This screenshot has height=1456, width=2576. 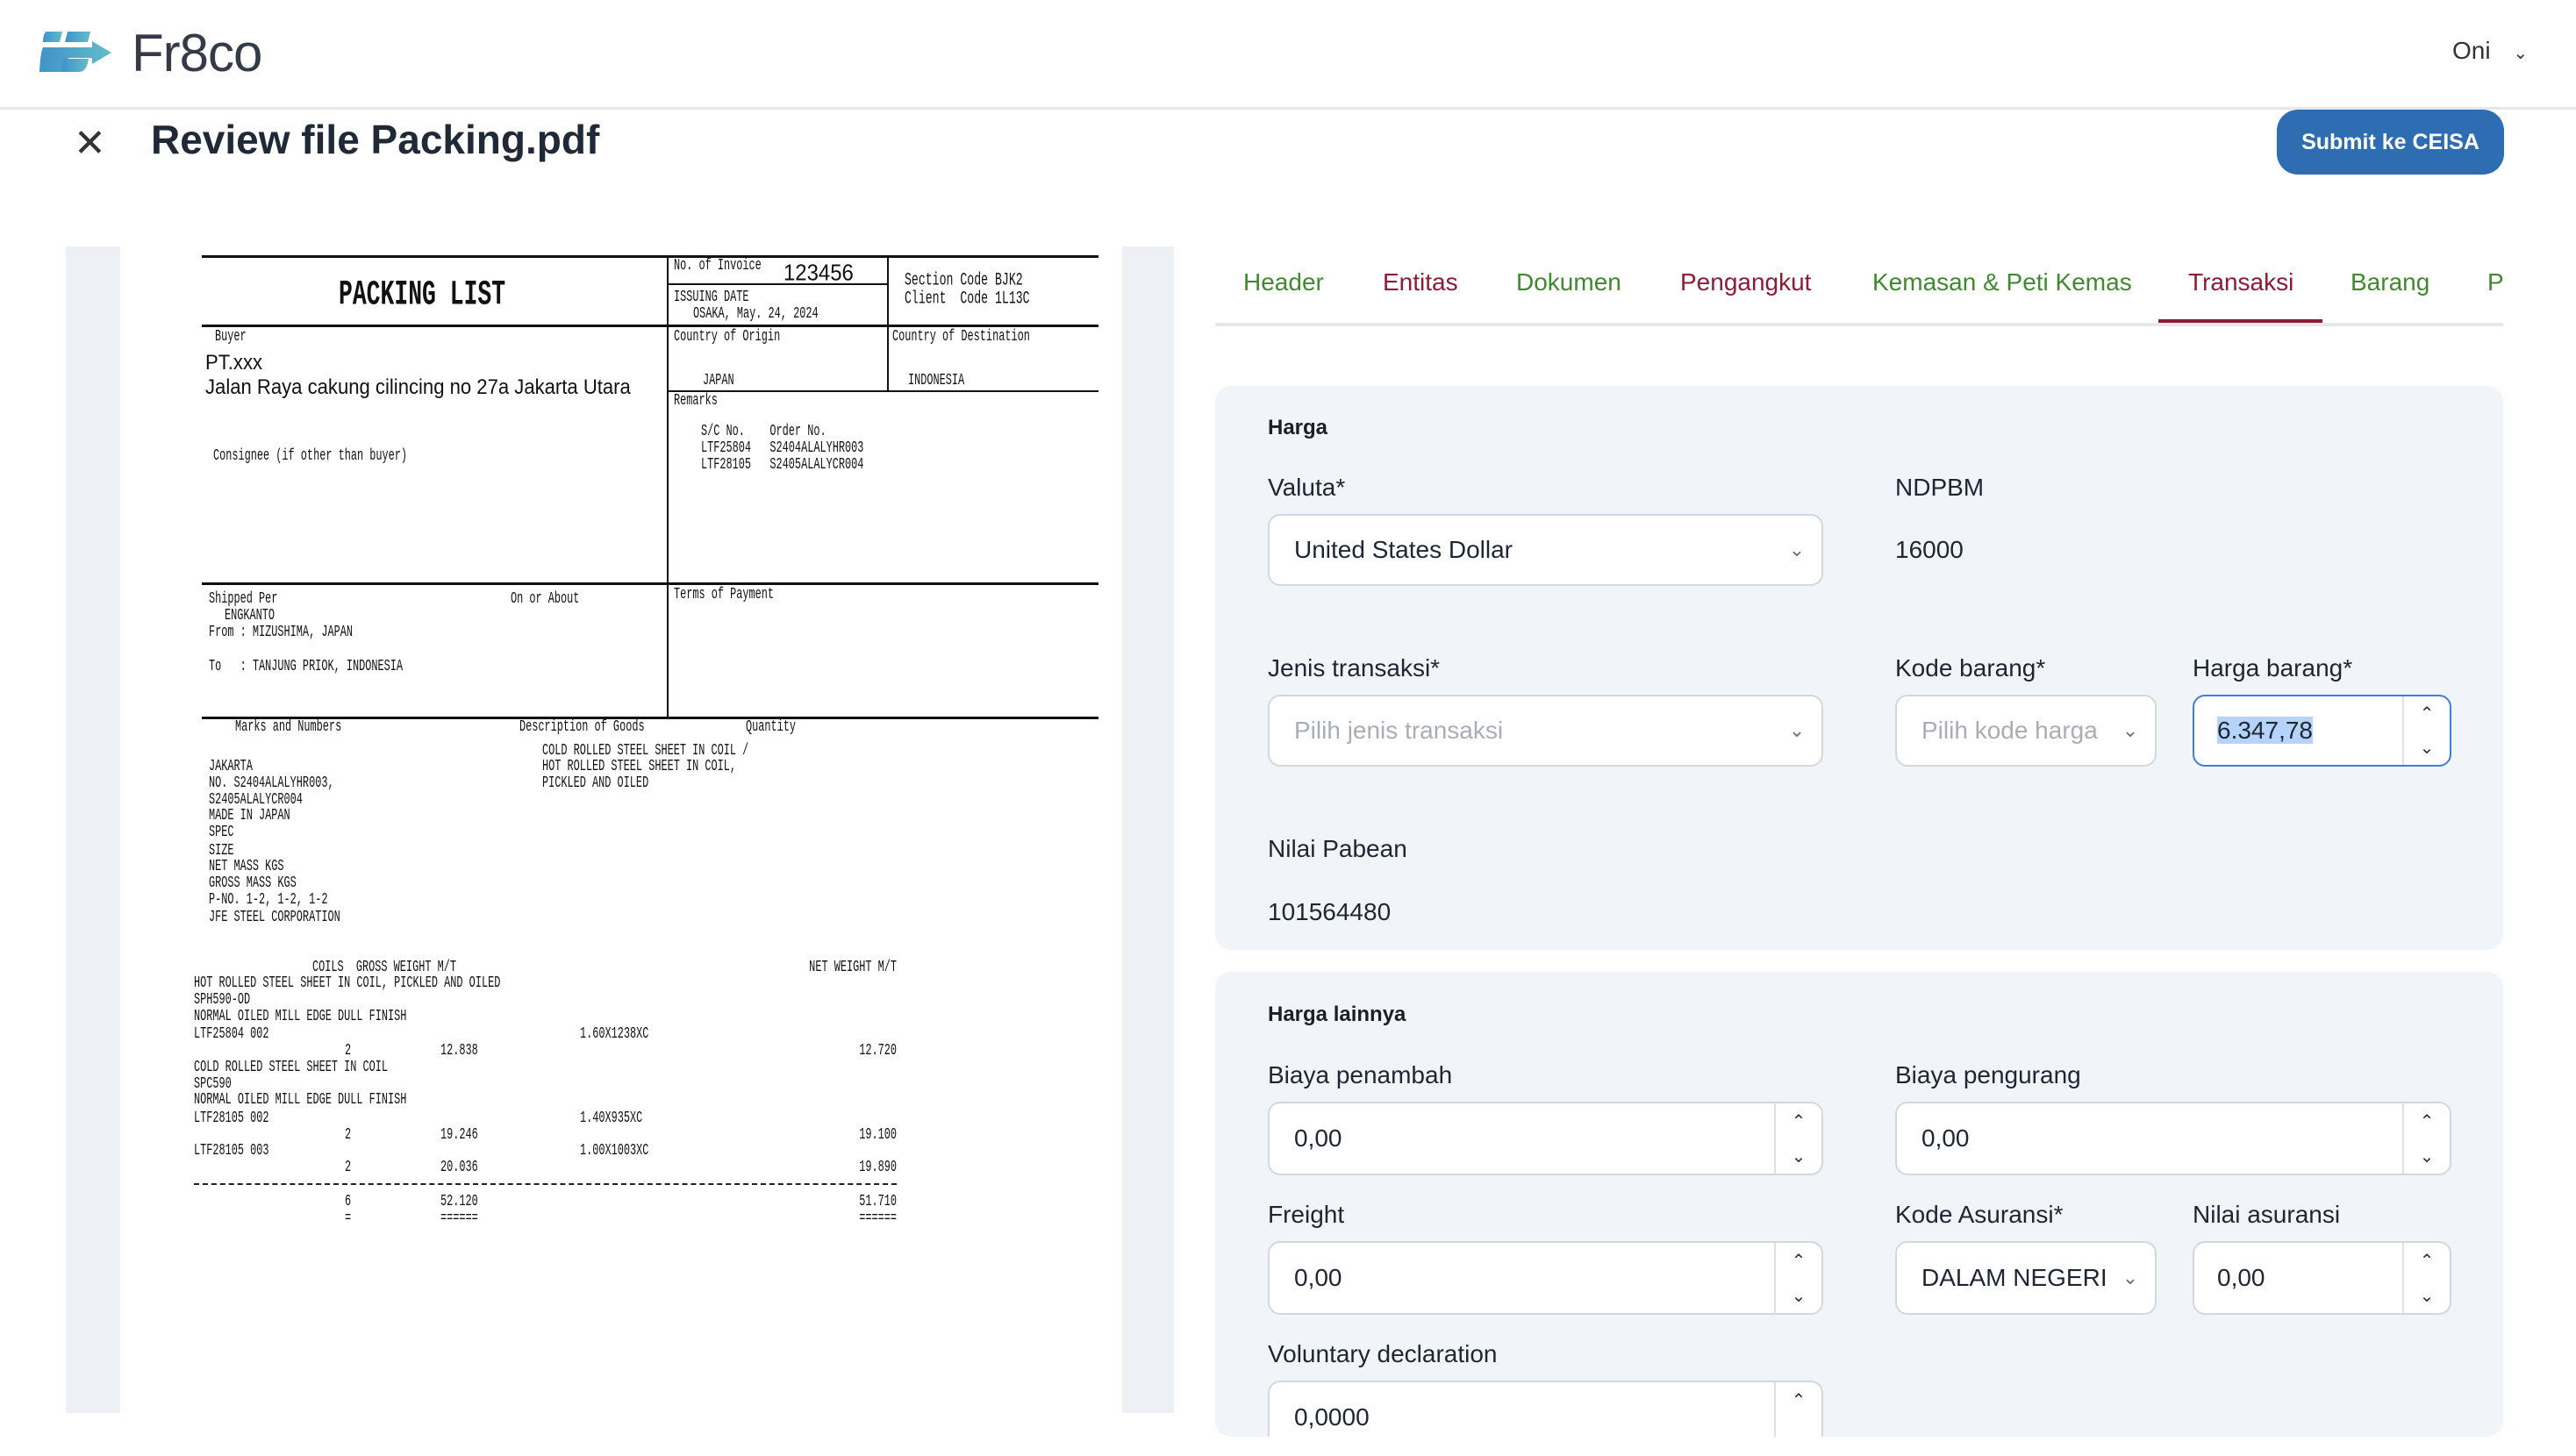 What do you see at coordinates (853, 967) in the screenshot?
I see `doc-text: NET WEIGHT M/T` at bounding box center [853, 967].